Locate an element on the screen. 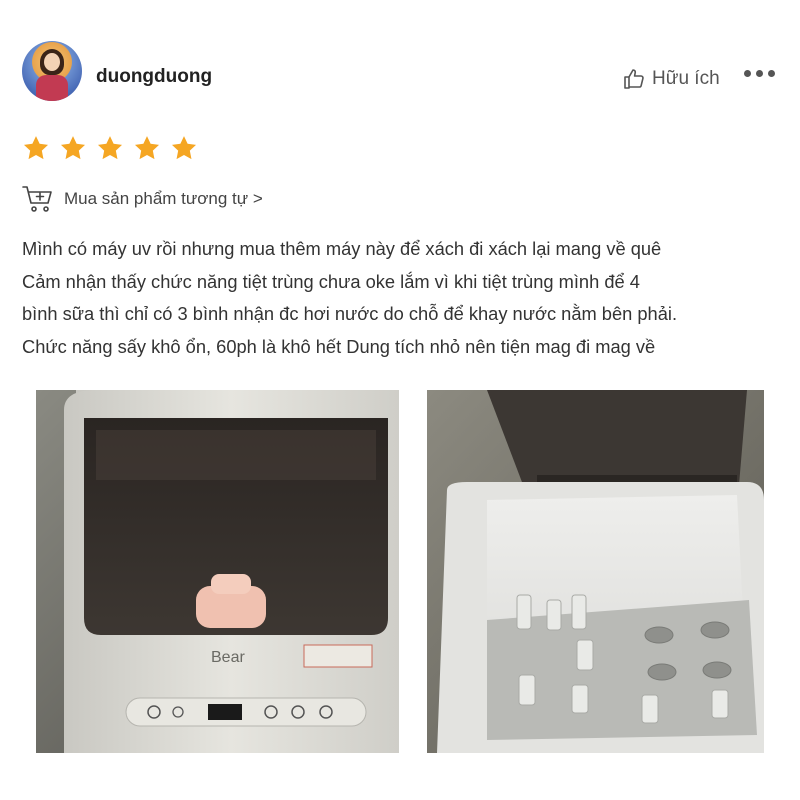 The height and width of the screenshot is (800, 800). buy-similar-label: Mua sản phẩm tương tự > is located at coordinates (163, 198).